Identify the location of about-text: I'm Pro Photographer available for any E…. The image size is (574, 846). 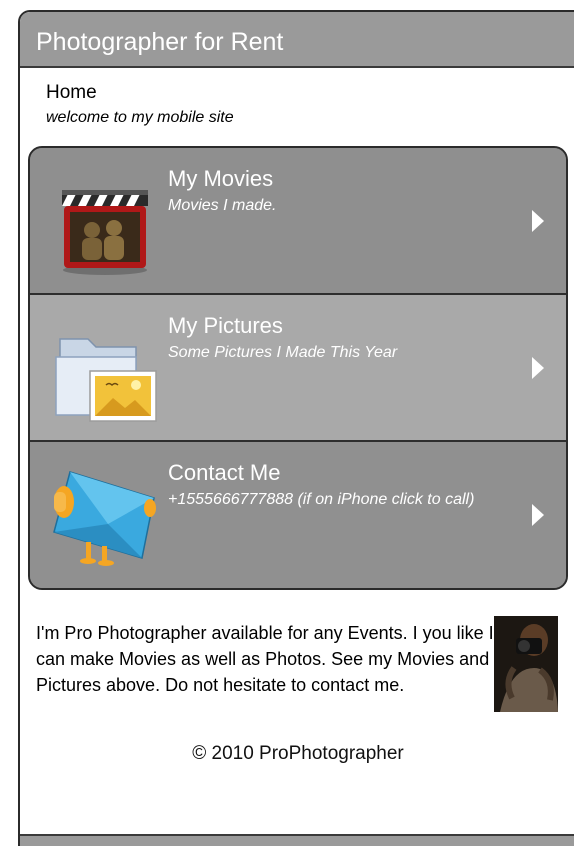
(265, 659).